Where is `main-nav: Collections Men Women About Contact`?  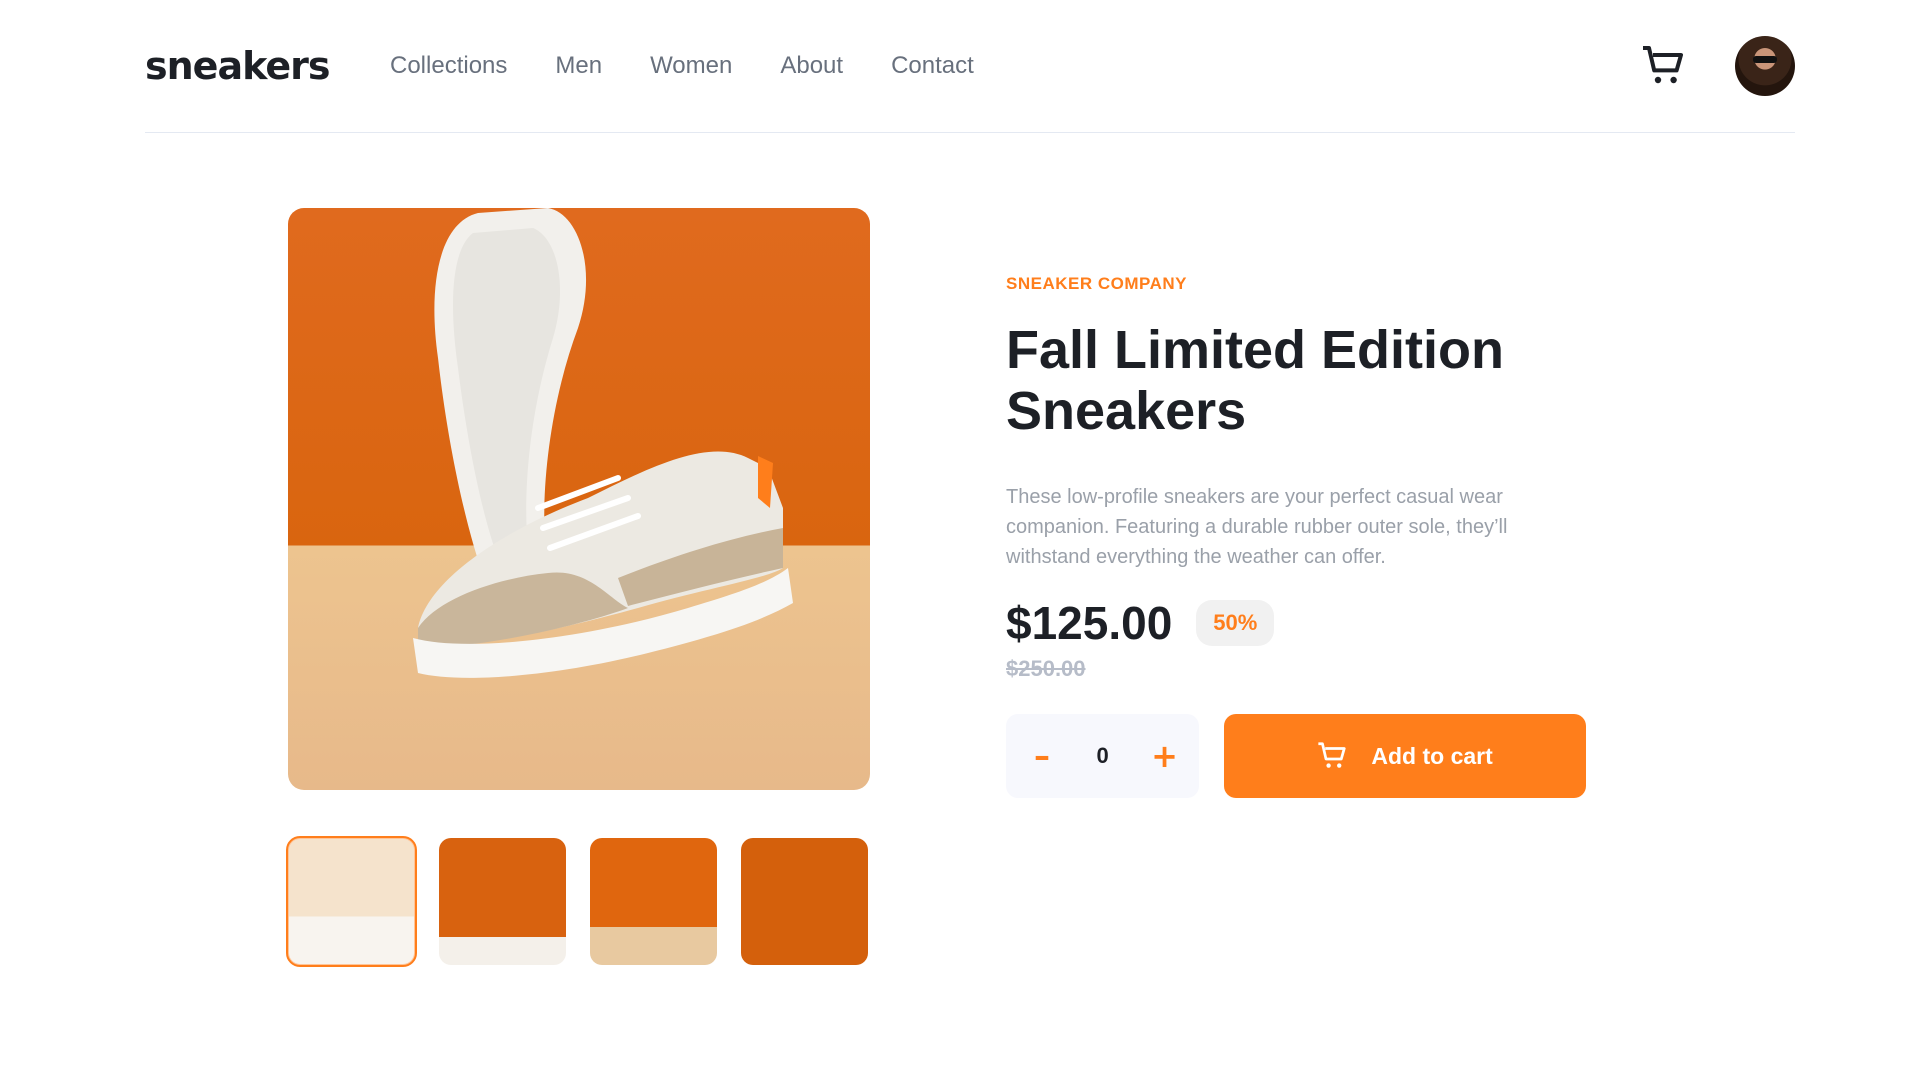
main-nav: Collections Men Women About Contact is located at coordinates (682, 66).